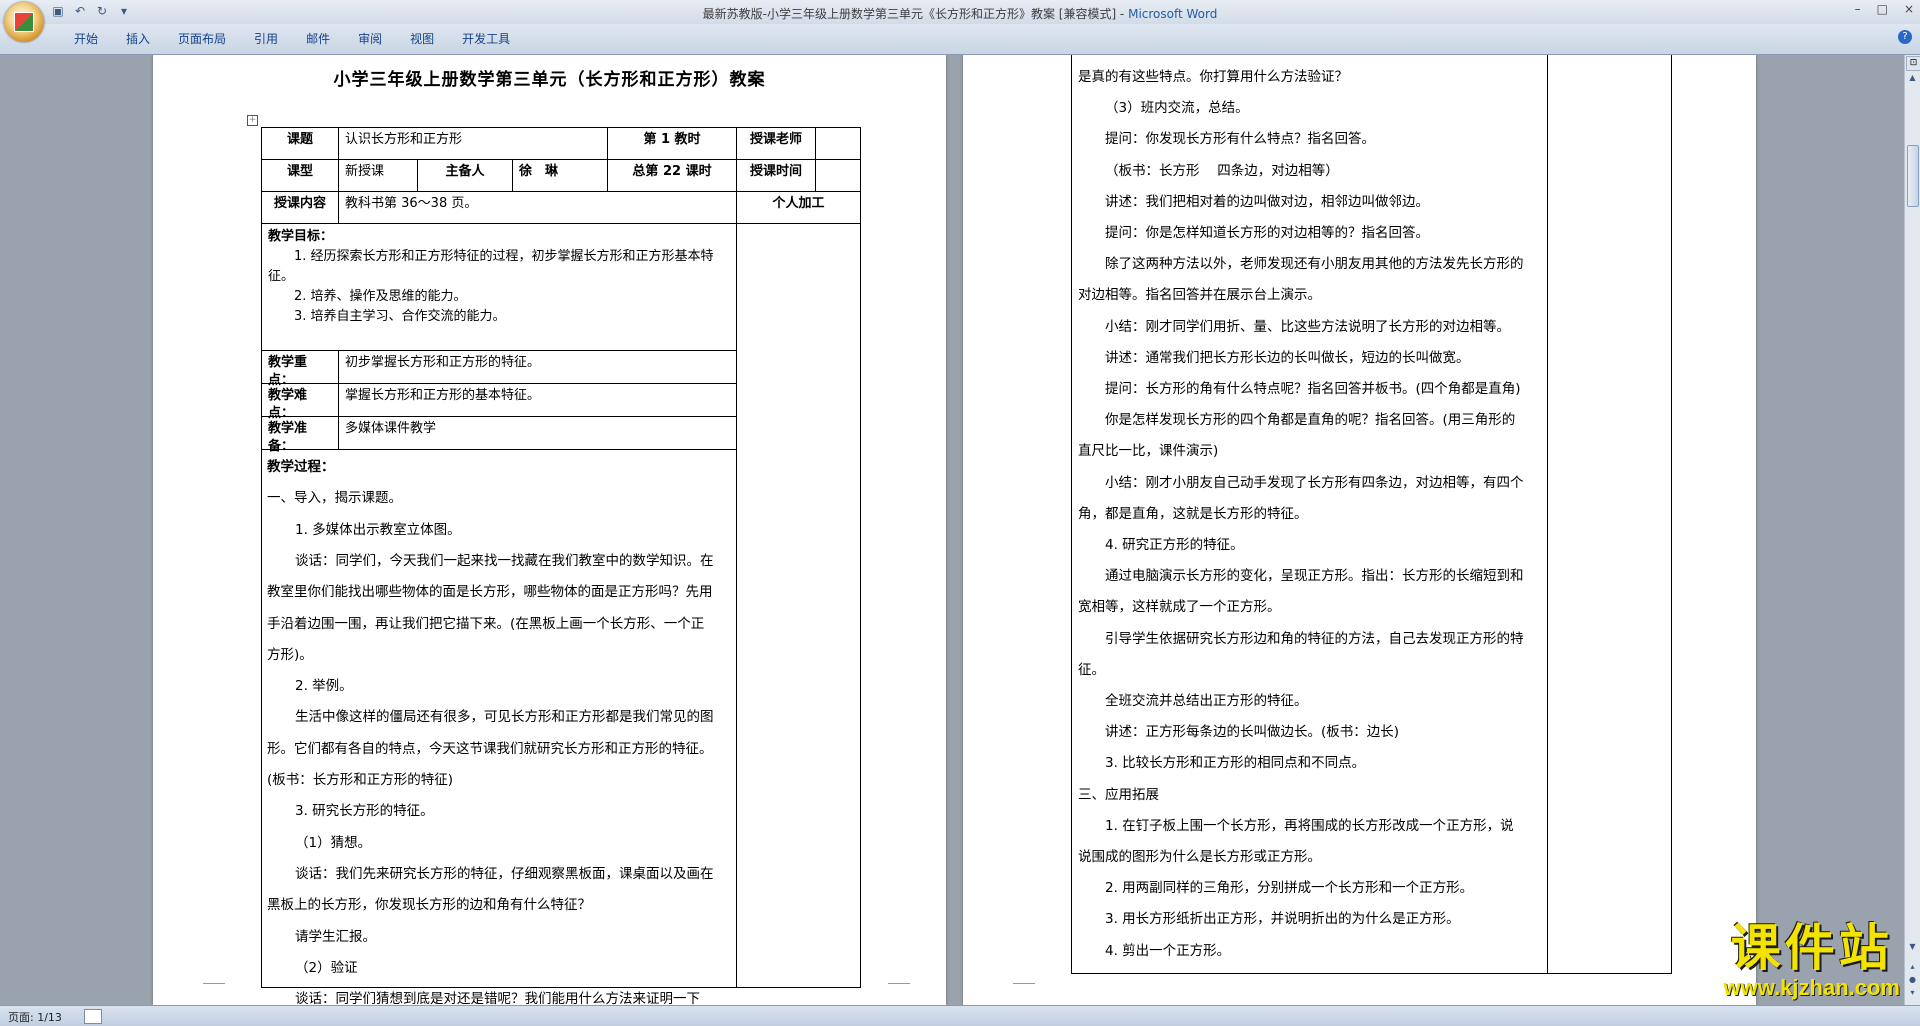 This screenshot has height=1026, width=1920. I want to click on page-2-line: （3）班内交流，总结。, so click(1177, 108).